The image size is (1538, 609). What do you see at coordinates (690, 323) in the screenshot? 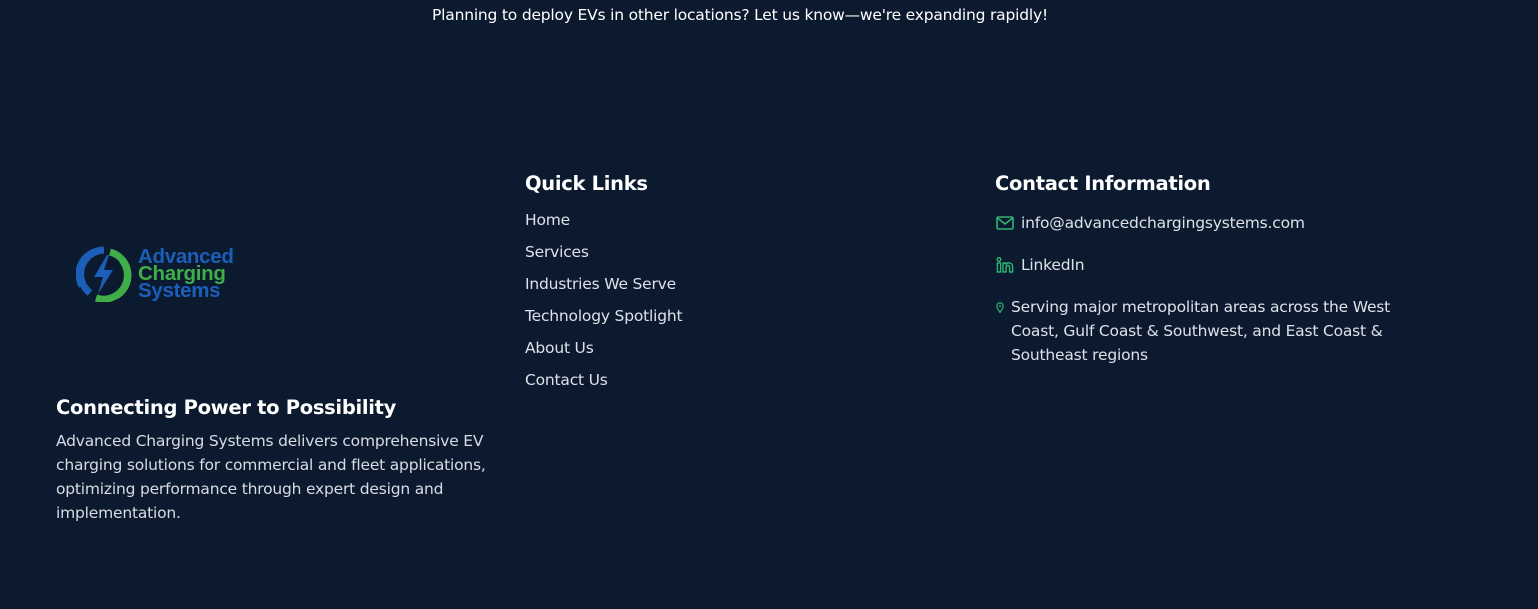
I see `link-technology-spotlight: Technology Spotlight` at bounding box center [690, 323].